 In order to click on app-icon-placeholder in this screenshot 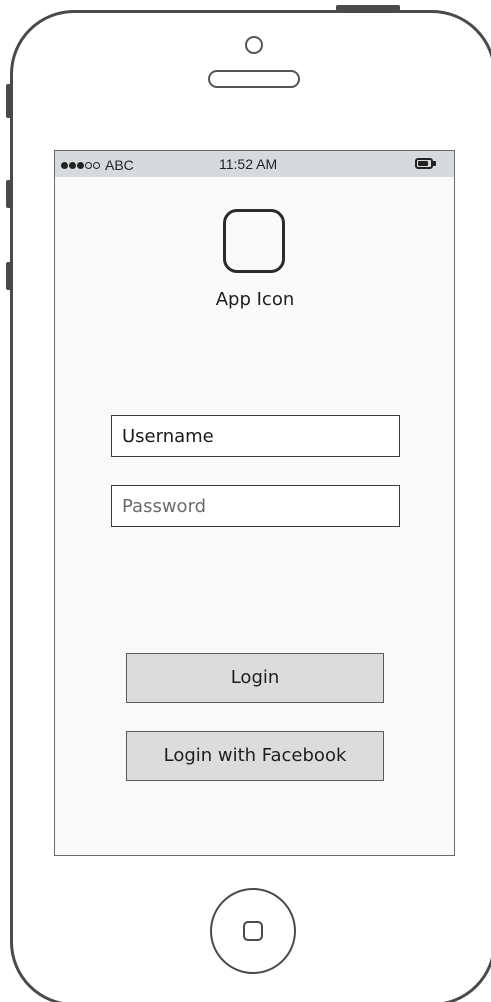, I will do `click(254, 241)`.